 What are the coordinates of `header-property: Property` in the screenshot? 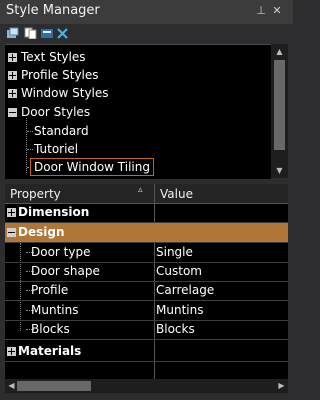 It's located at (35, 194).